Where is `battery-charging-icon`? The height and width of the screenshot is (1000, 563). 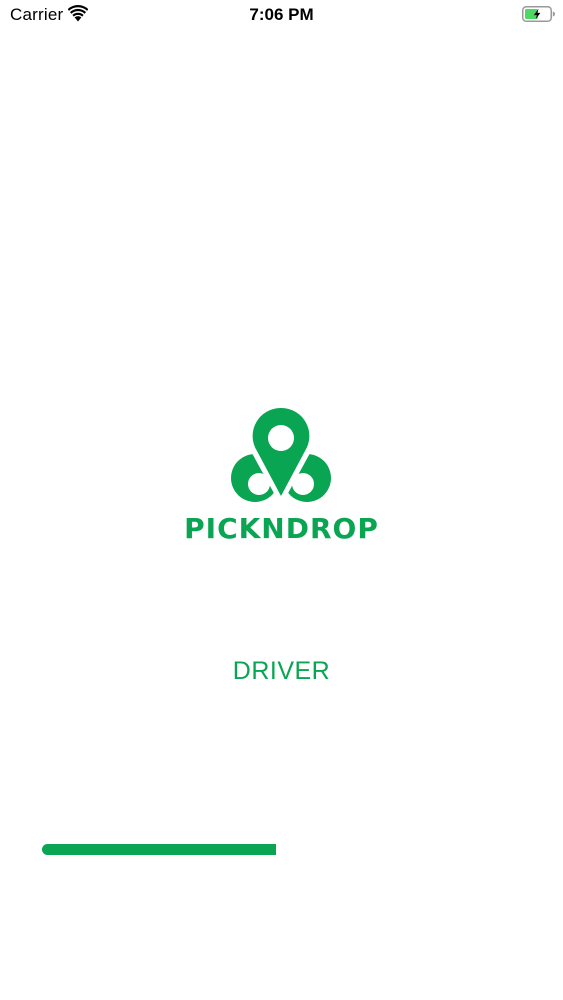 battery-charging-icon is located at coordinates (538, 14).